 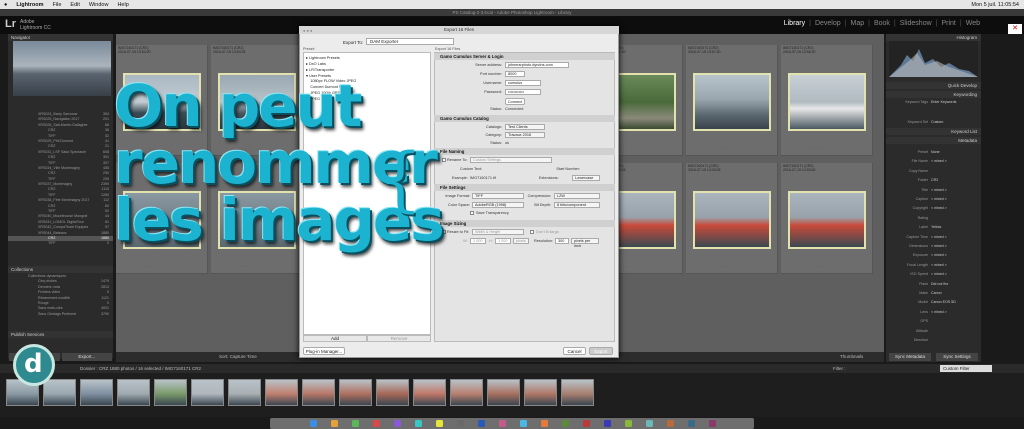 What do you see at coordinates (537, 65) in the screenshot?
I see `server-address-field: johnmarphoto.dyndns.com` at bounding box center [537, 65].